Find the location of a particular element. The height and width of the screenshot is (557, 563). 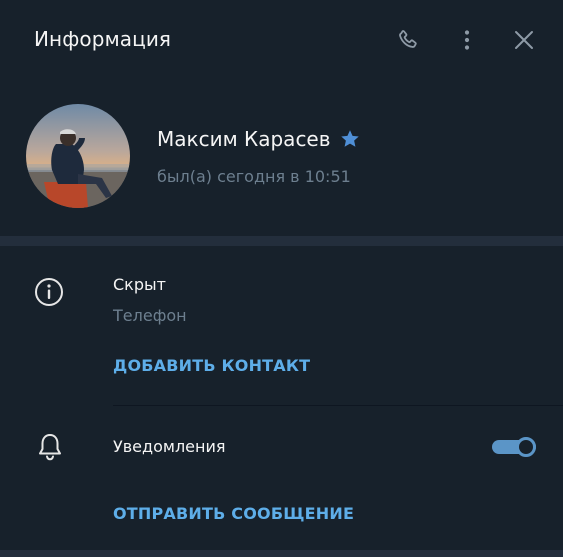

bell-icon is located at coordinates (50, 447).